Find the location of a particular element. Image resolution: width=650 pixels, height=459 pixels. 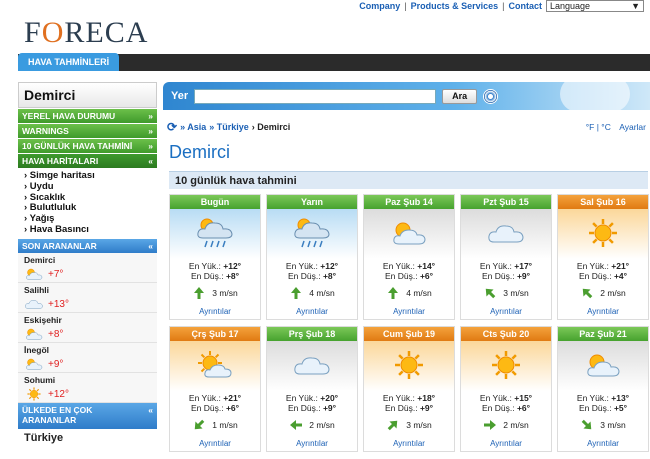

locate-icon is located at coordinates (491, 96).